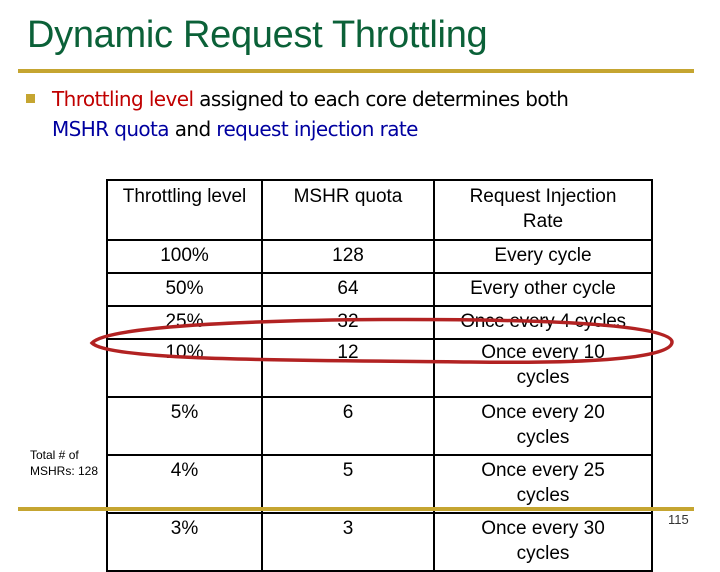  I want to click on cell-text: Once every 25 cycles, so click(543, 483).